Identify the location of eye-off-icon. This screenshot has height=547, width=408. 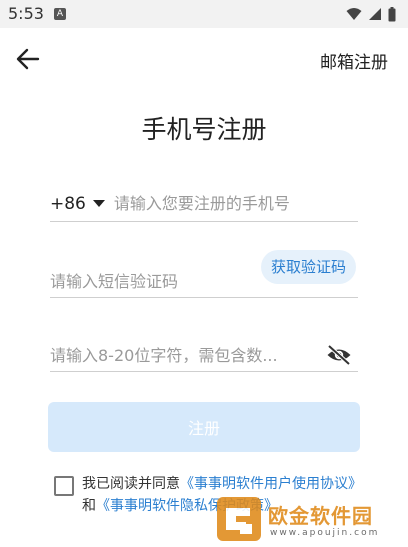
(339, 355).